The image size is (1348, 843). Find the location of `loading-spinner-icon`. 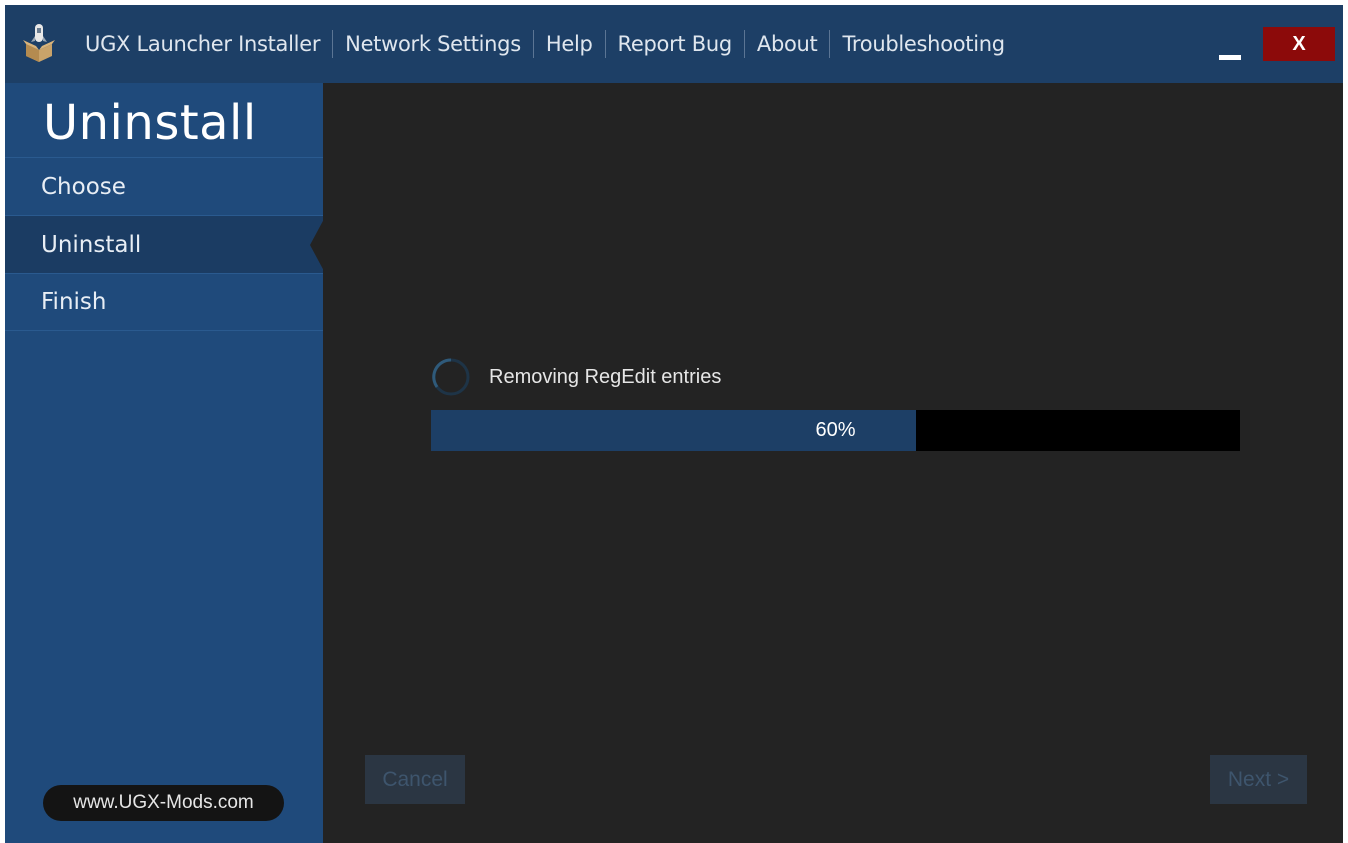

loading-spinner-icon is located at coordinates (451, 377).